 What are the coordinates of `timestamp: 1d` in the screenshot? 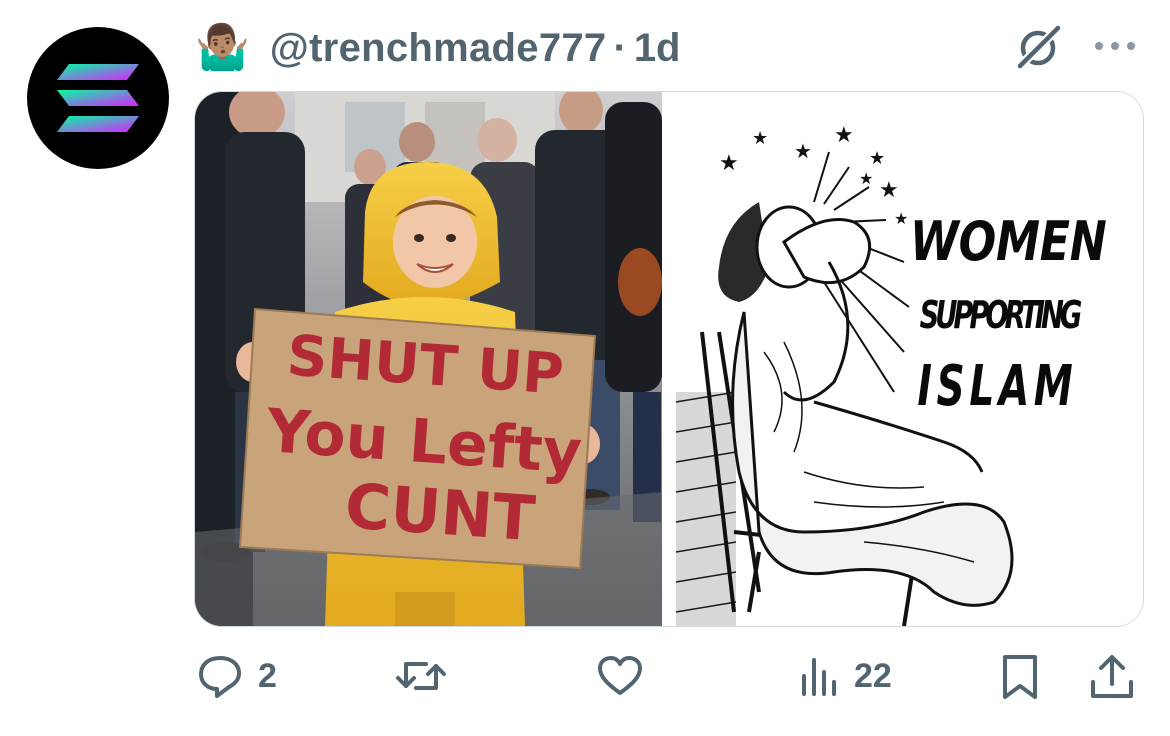 It's located at (657, 48).